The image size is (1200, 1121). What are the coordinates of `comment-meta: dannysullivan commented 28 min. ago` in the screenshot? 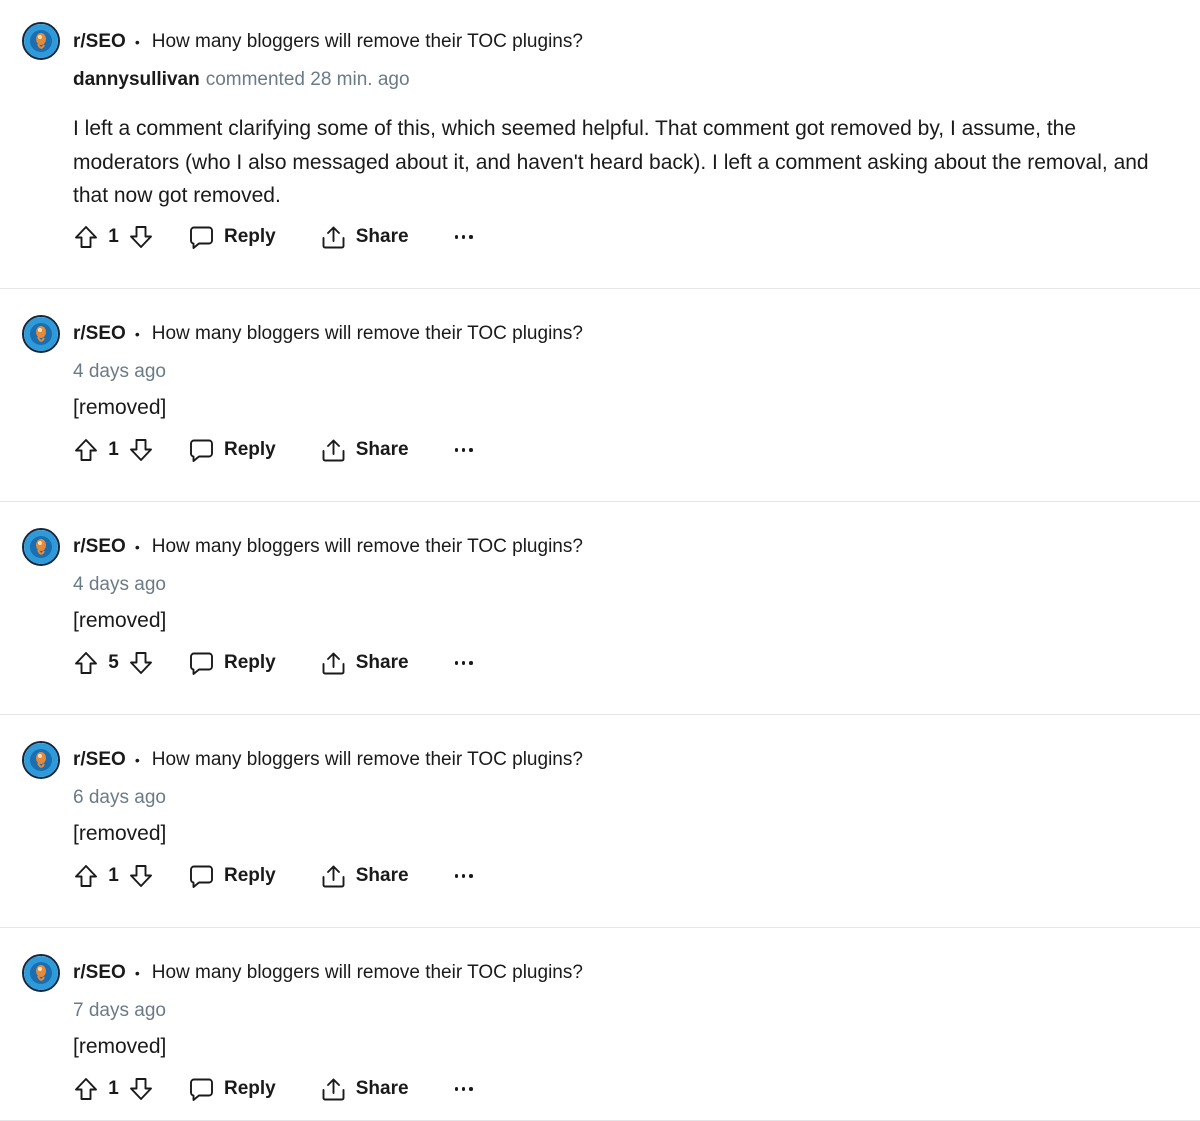 It's located at (241, 80).